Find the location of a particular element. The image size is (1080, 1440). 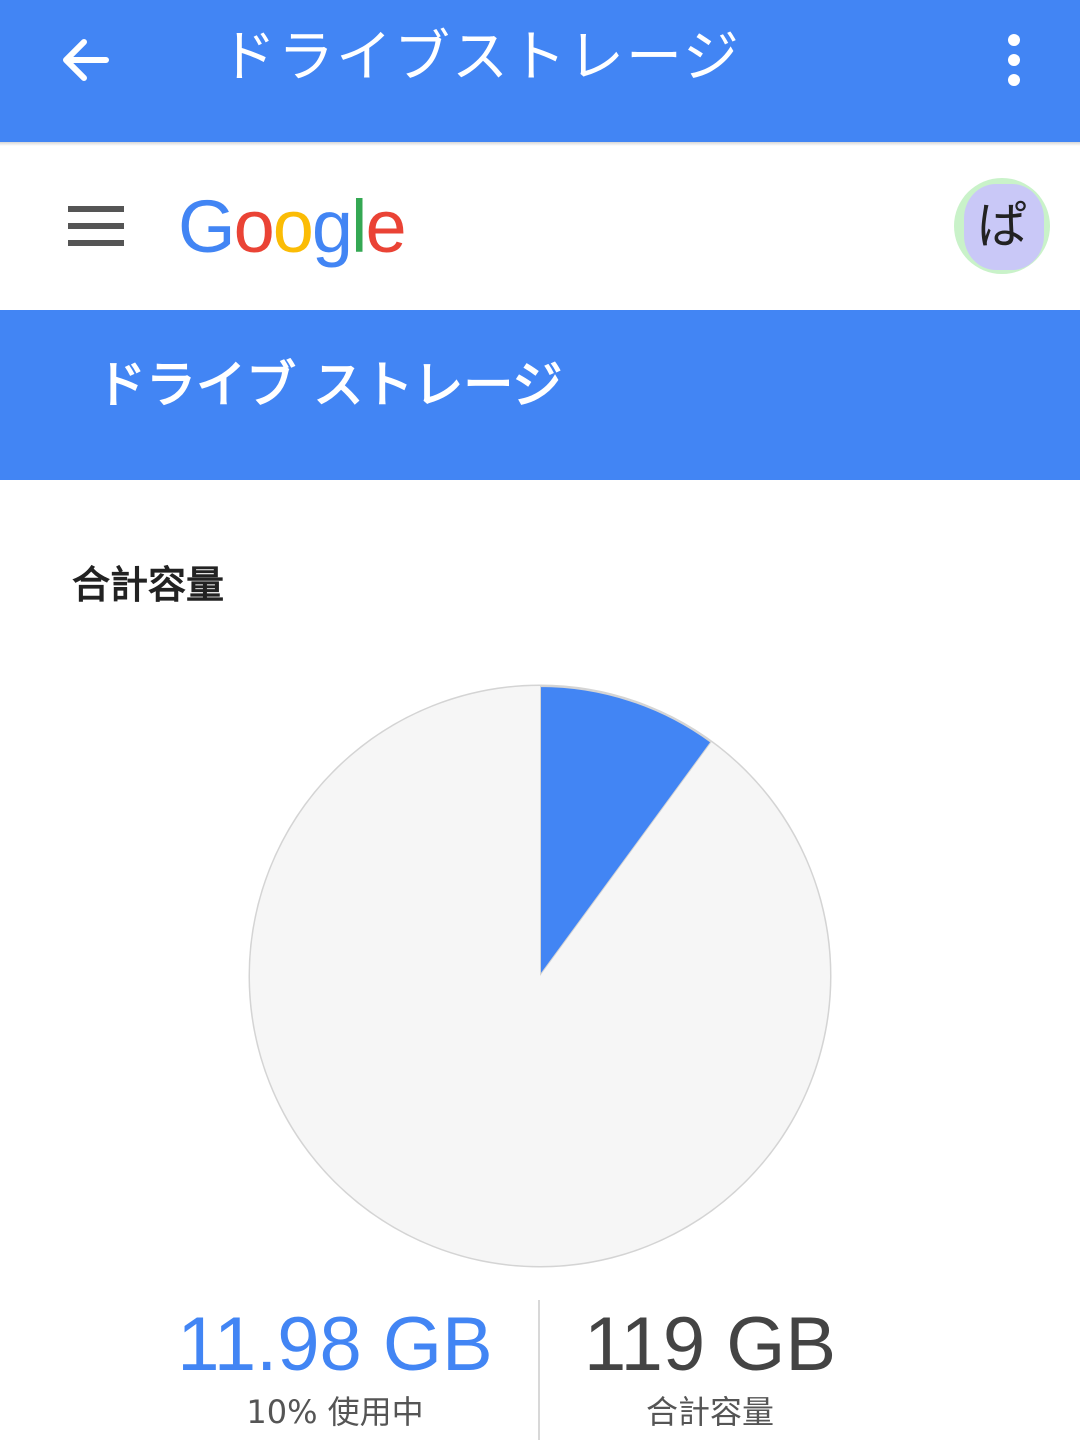

total-value: 119 GB is located at coordinates (710, 1344).